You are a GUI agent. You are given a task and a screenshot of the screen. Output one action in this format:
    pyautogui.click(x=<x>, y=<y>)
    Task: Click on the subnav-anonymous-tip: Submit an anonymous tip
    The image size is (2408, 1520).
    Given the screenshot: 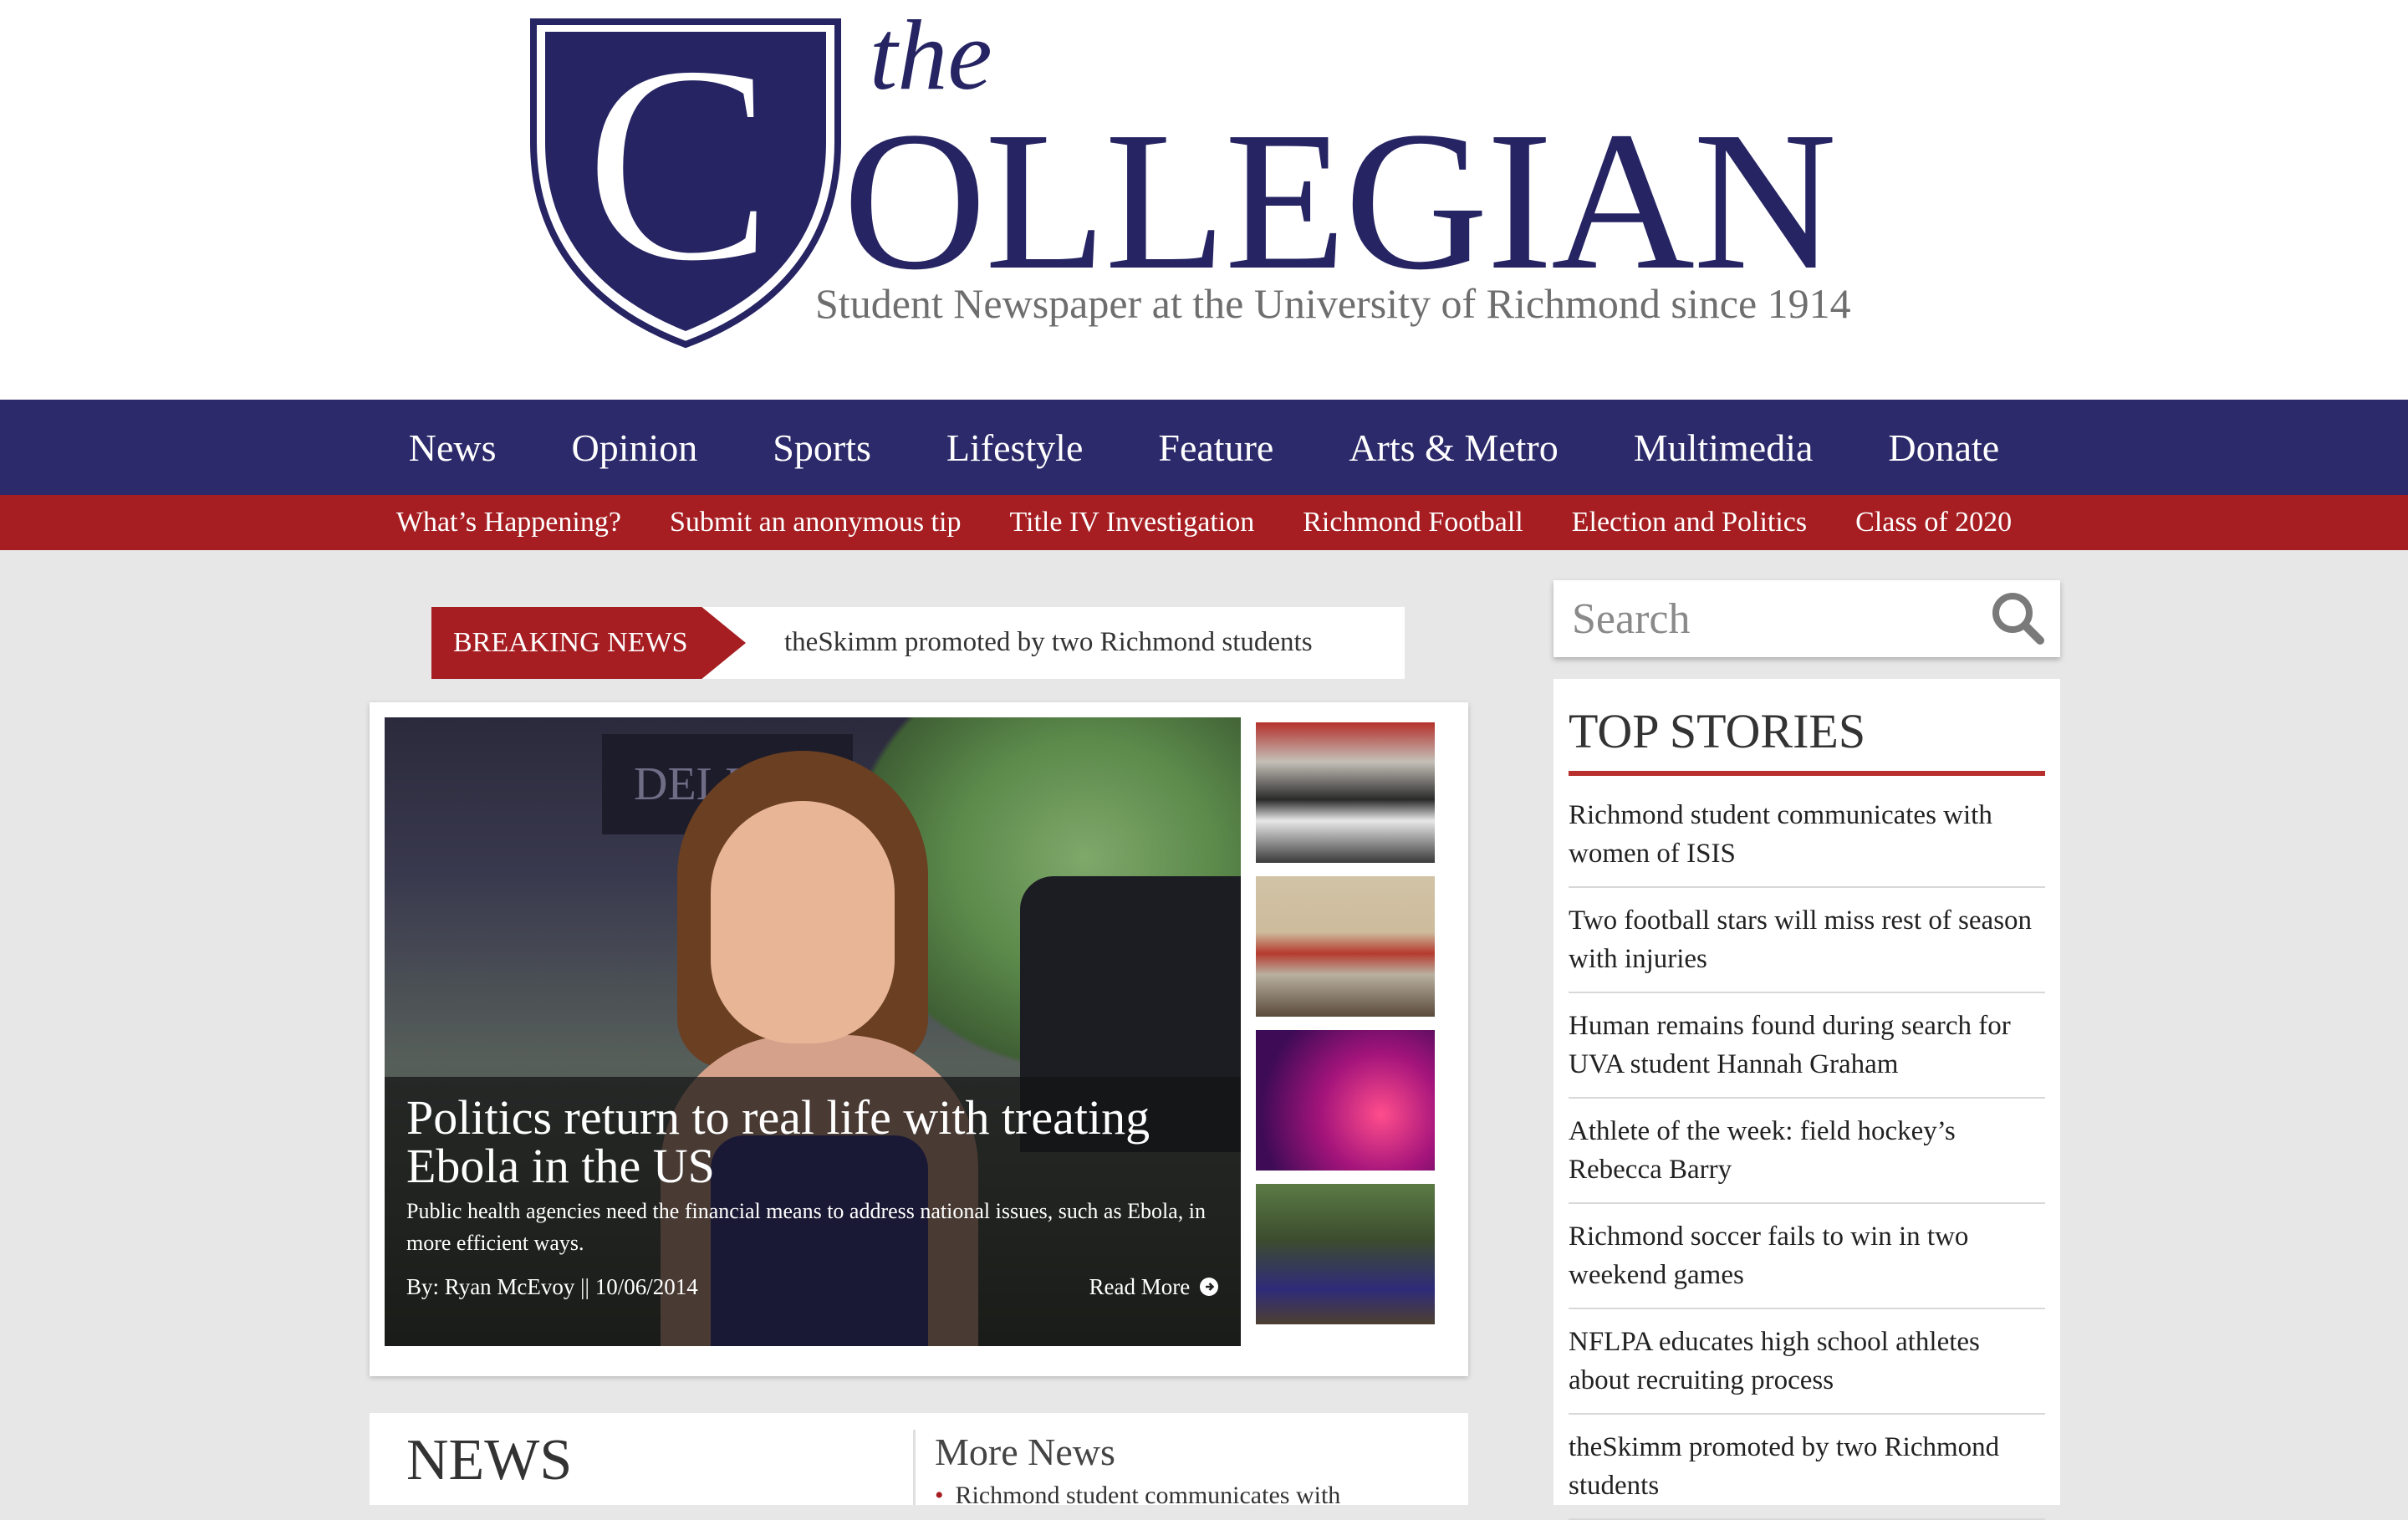 What is the action you would take?
    pyautogui.click(x=815, y=523)
    